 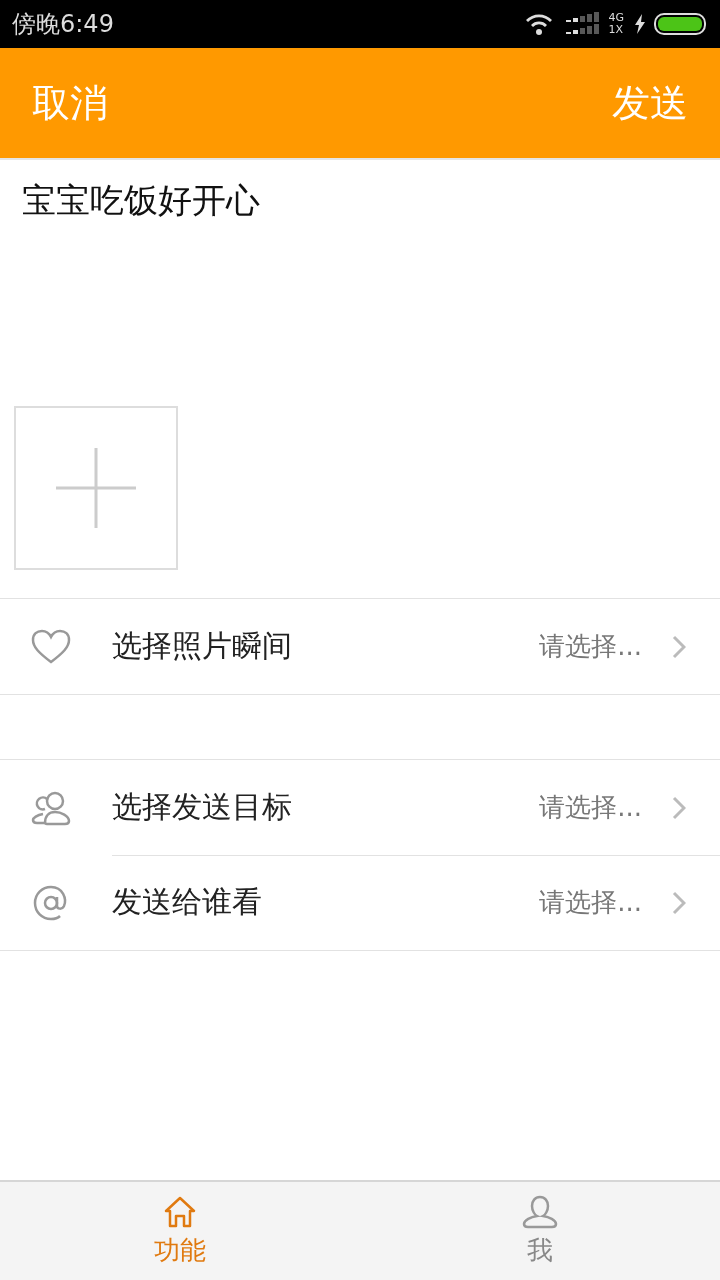 I want to click on option-label: 选择照片瞬间, so click(x=202, y=646).